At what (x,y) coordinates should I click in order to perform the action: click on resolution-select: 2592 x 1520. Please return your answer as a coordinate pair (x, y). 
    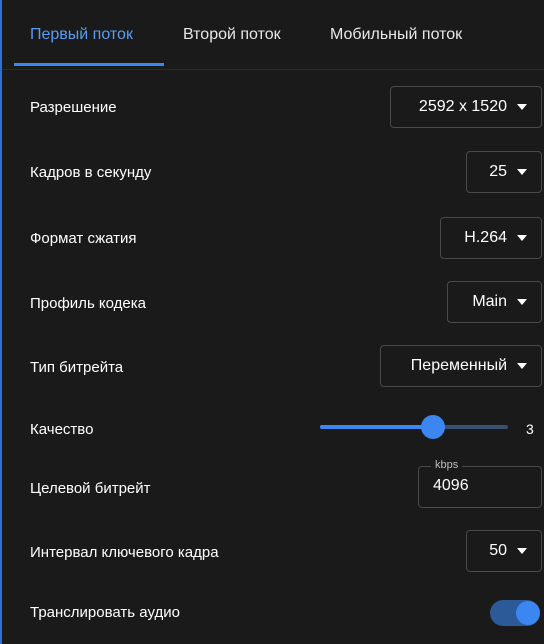
    Looking at the image, I should click on (466, 107).